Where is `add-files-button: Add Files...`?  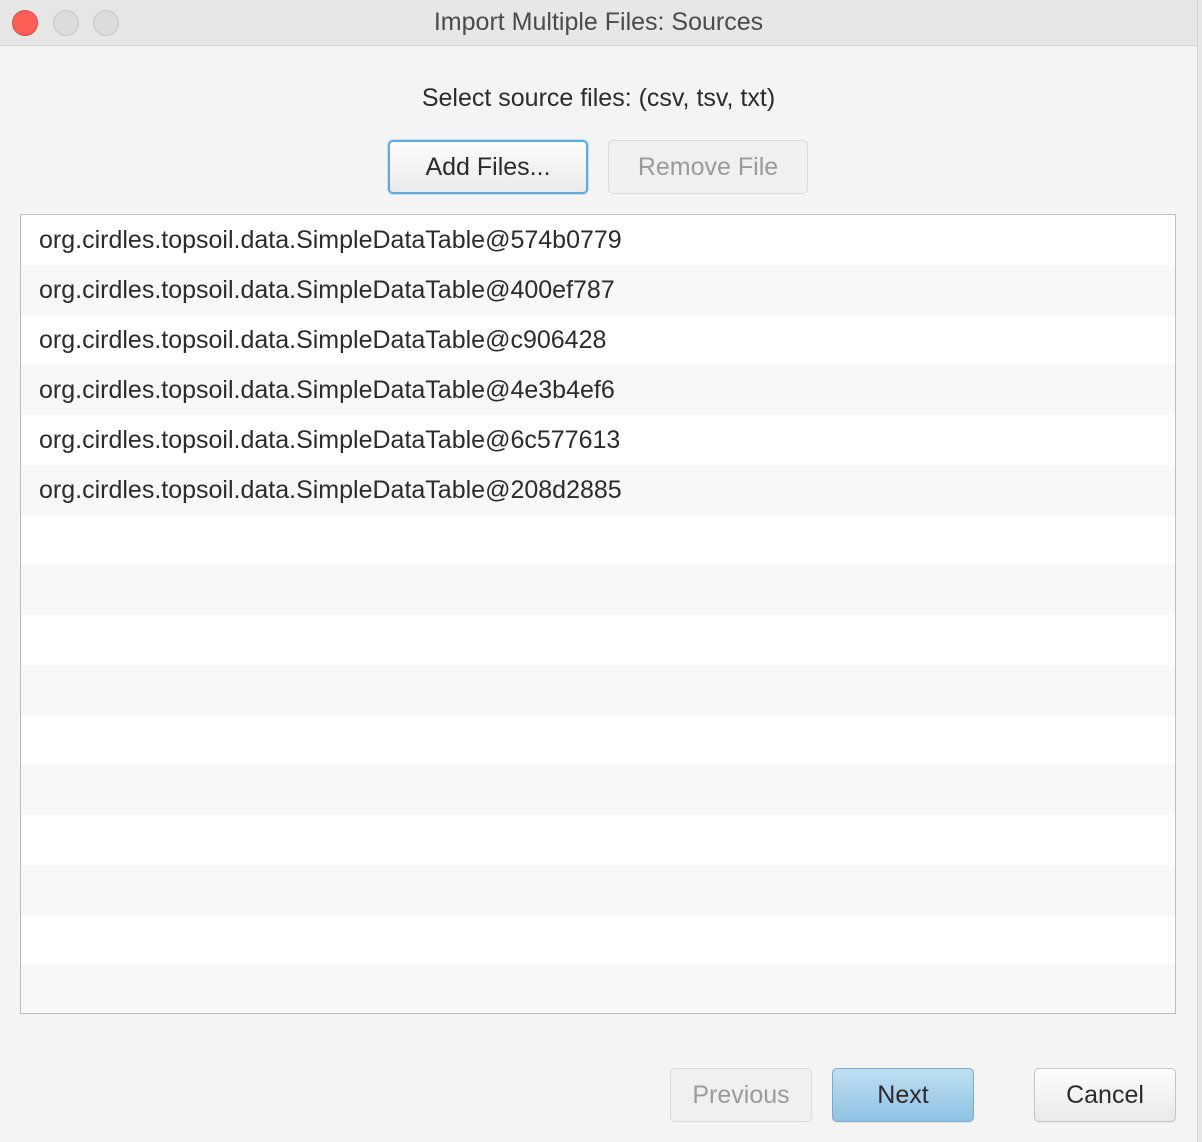
add-files-button: Add Files... is located at coordinates (488, 167).